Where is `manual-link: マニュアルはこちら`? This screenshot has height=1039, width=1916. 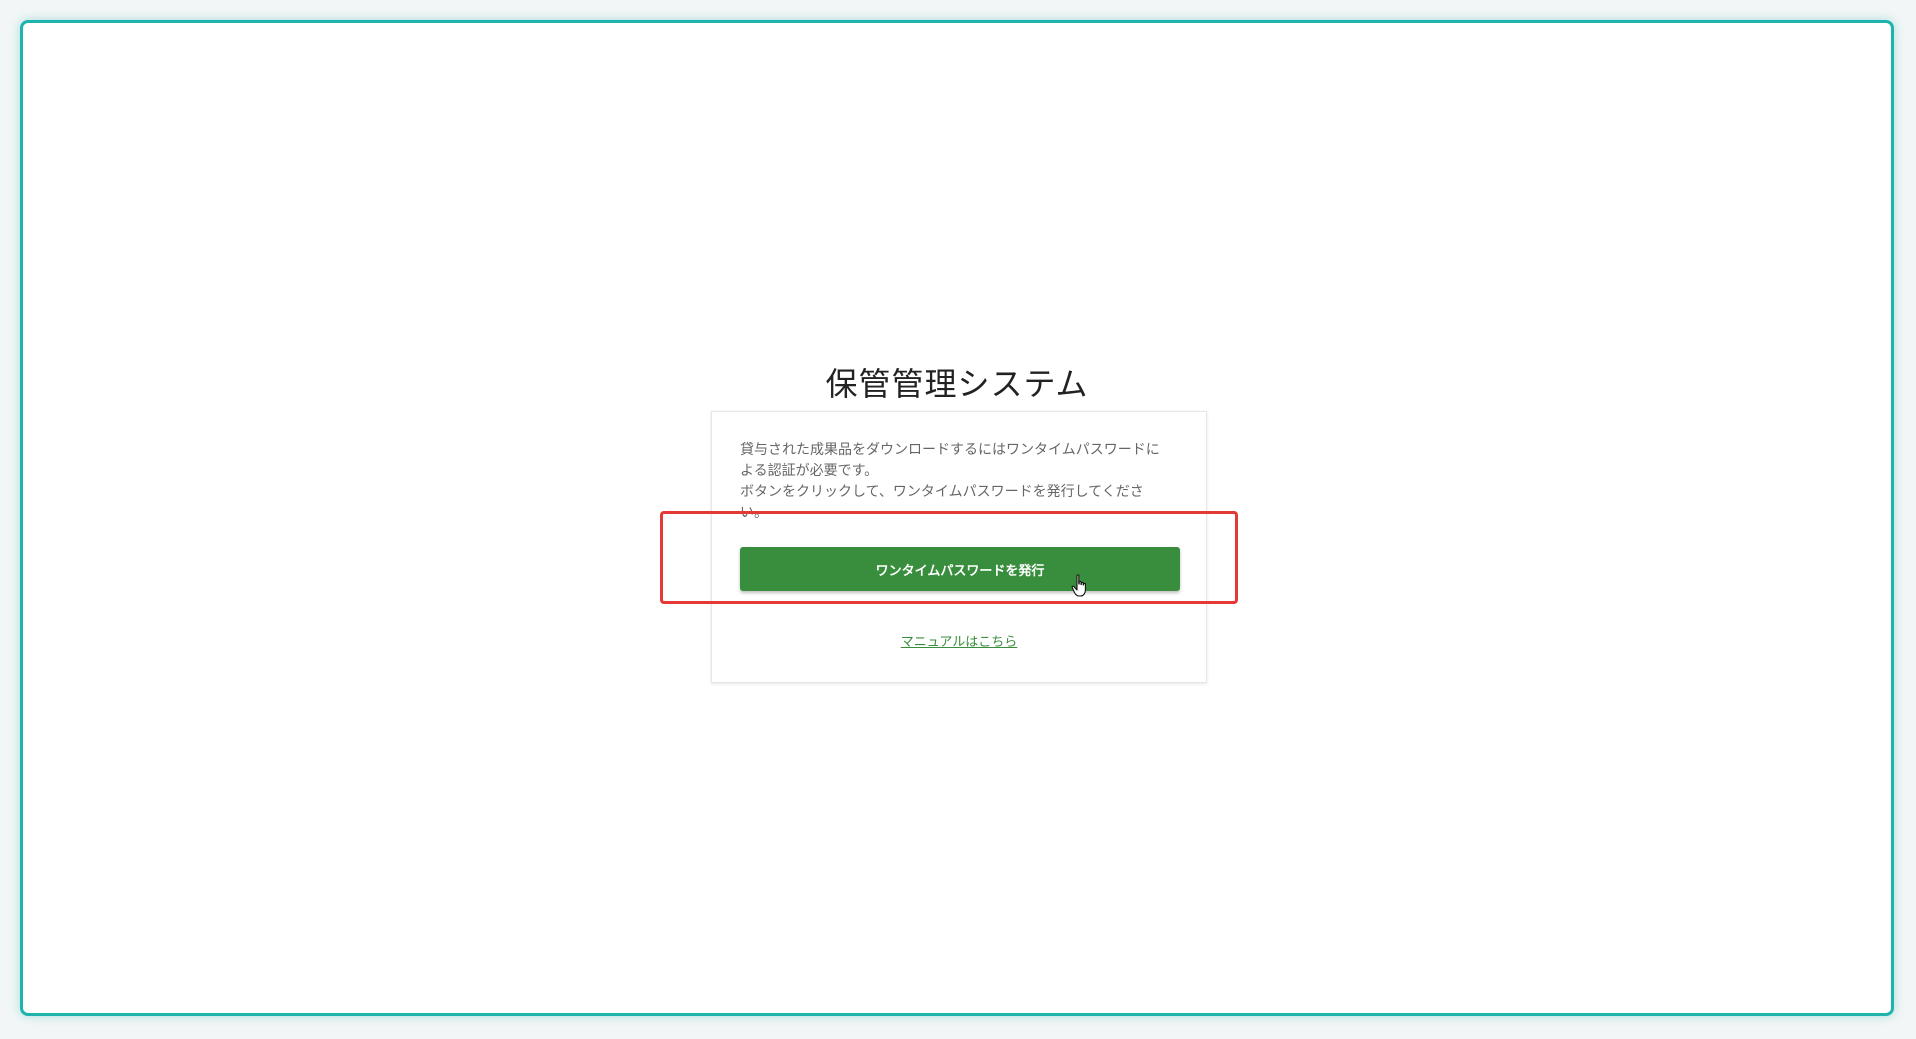 manual-link: マニュアルはこちら is located at coordinates (959, 640).